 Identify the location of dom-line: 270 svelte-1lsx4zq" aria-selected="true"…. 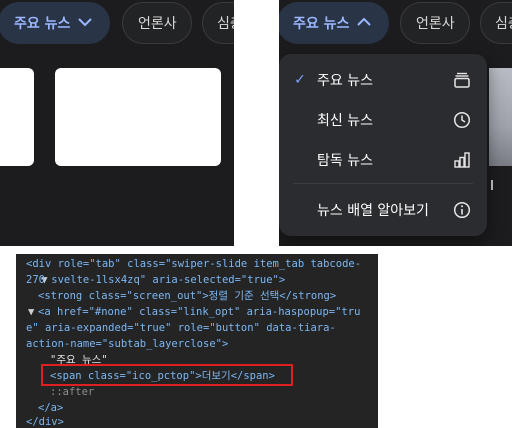
(155, 280).